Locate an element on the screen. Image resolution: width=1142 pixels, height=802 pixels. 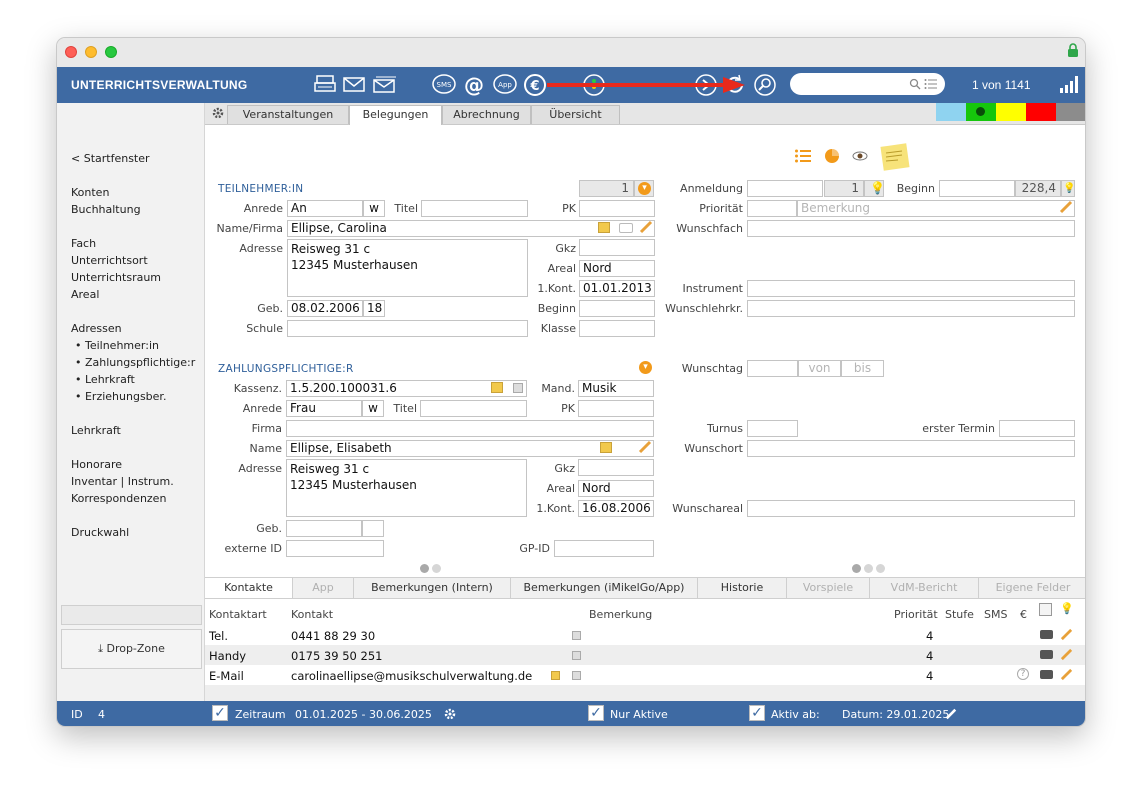
zahlung-anrede-field: Frau is located at coordinates (324, 408).